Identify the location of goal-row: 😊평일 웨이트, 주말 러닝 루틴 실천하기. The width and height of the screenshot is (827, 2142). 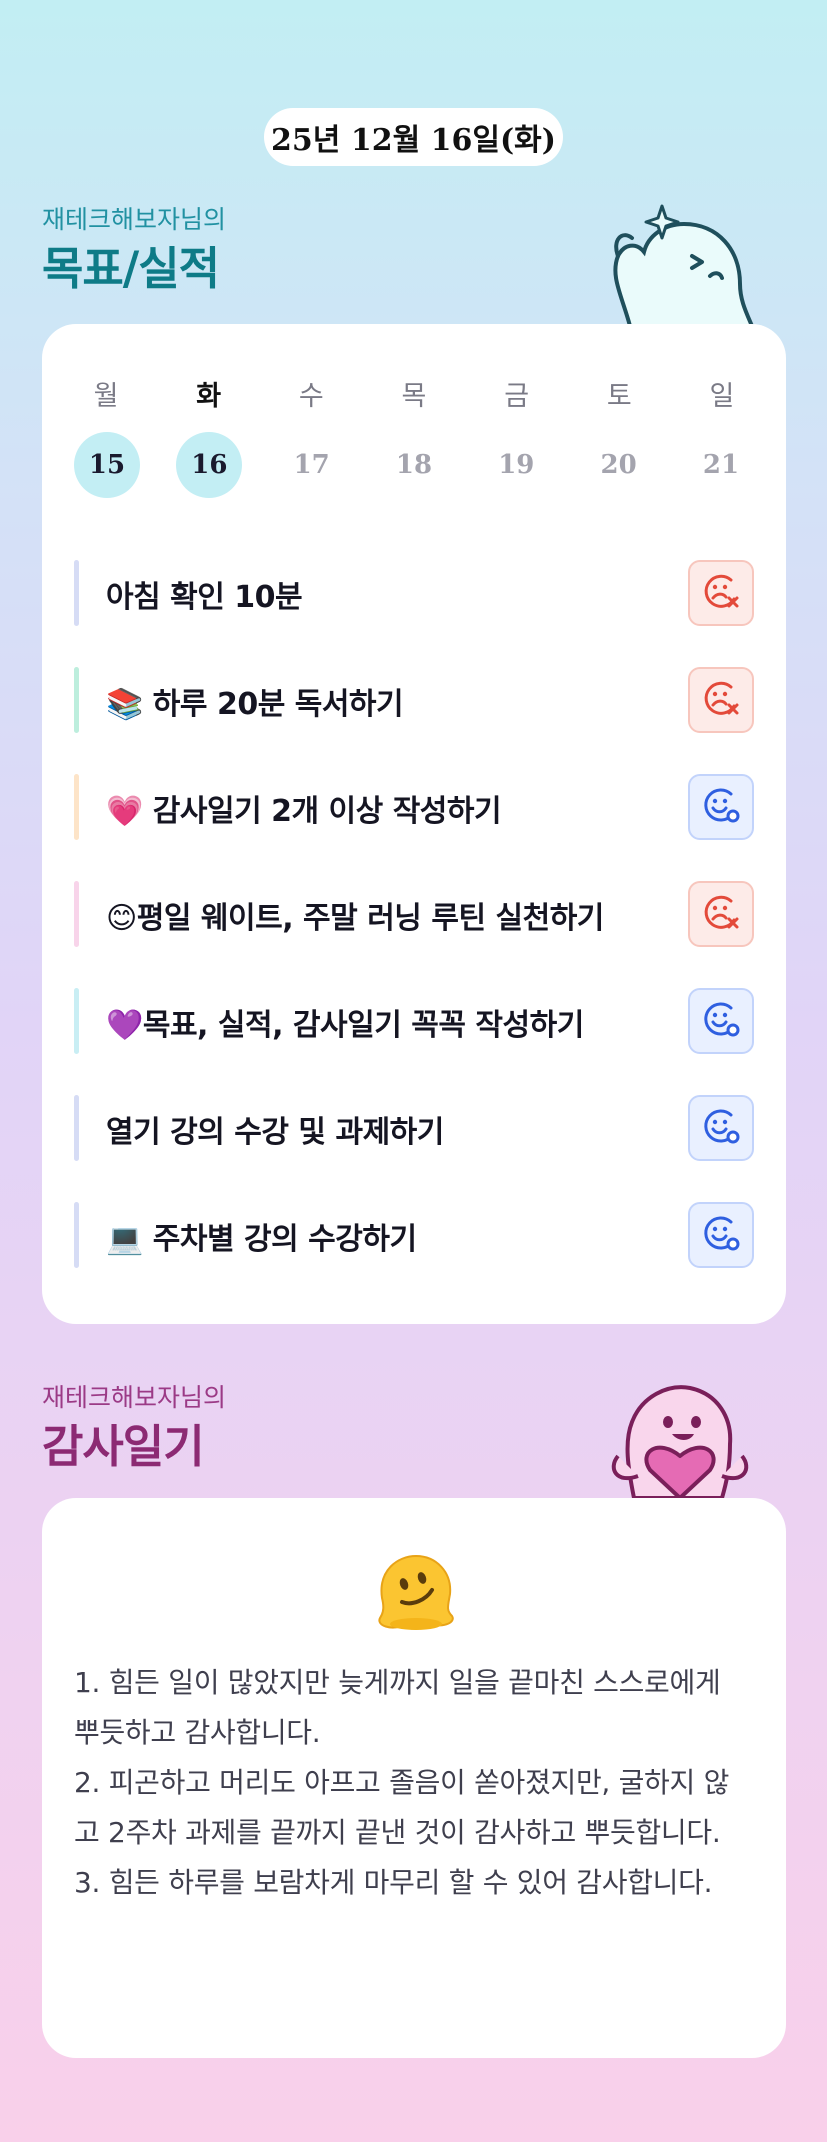
(414, 914).